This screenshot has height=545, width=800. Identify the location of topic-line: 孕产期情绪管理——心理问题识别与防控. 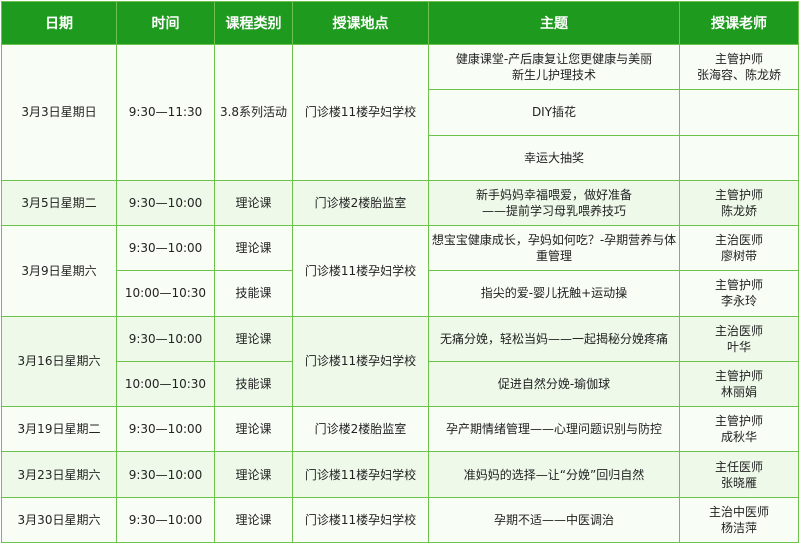
(553, 429).